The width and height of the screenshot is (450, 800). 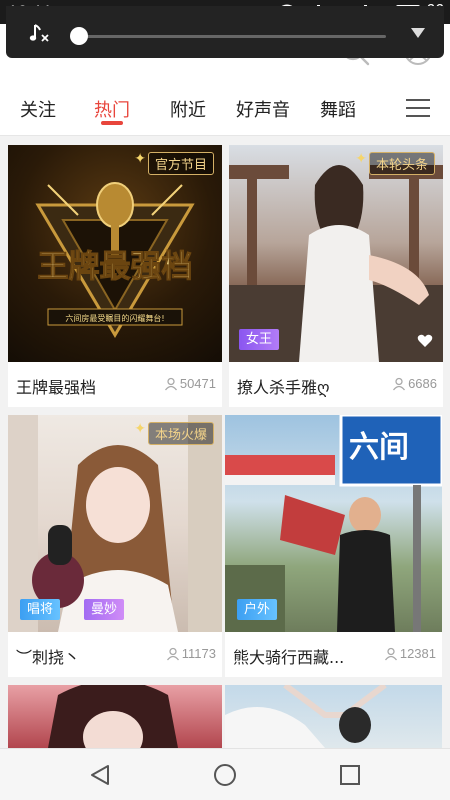 I want to click on system-nav-bar, so click(x=225, y=774).